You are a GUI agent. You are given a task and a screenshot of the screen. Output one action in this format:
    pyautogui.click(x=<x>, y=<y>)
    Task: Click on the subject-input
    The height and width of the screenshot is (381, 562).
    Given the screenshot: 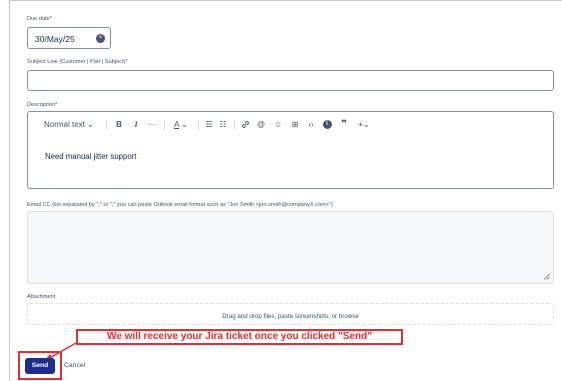 What is the action you would take?
    pyautogui.click(x=290, y=80)
    